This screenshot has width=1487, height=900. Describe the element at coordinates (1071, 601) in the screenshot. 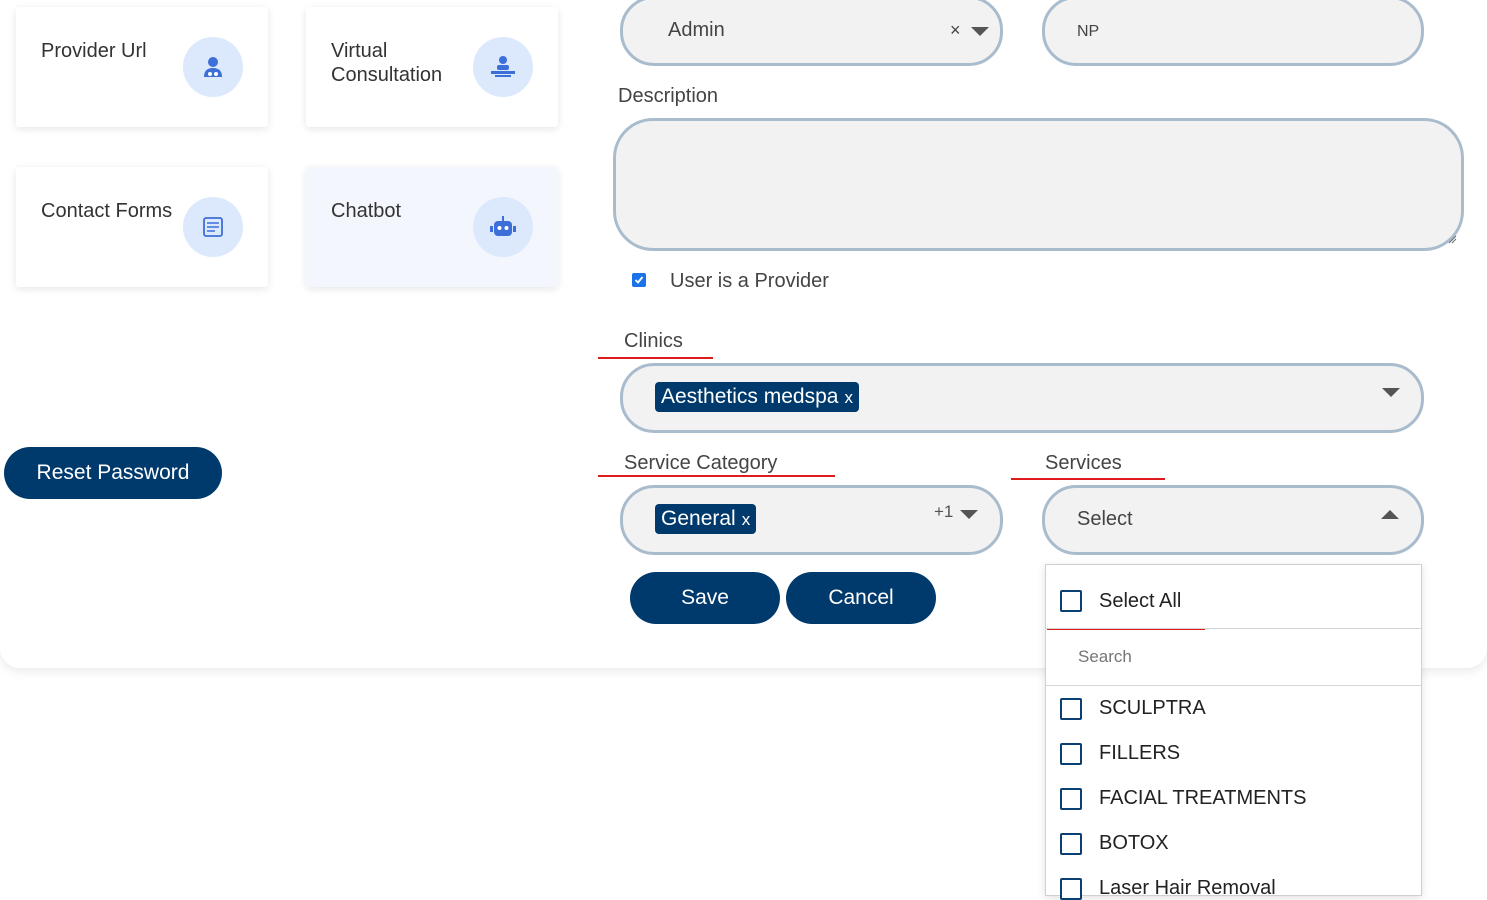

I see `select-all-checkbox` at that location.